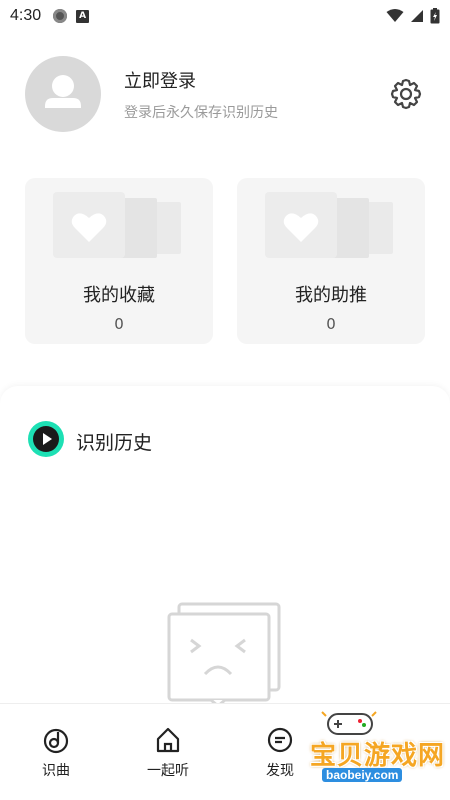 The width and height of the screenshot is (450, 800). I want to click on boost-title: 我的助推, so click(331, 295).